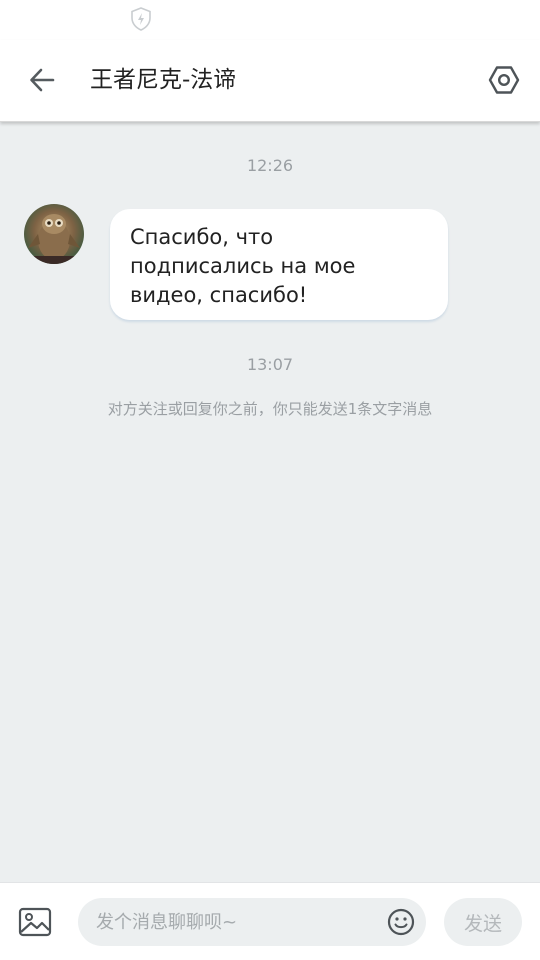 Image resolution: width=540 pixels, height=960 pixels. I want to click on settings-button, so click(504, 80).